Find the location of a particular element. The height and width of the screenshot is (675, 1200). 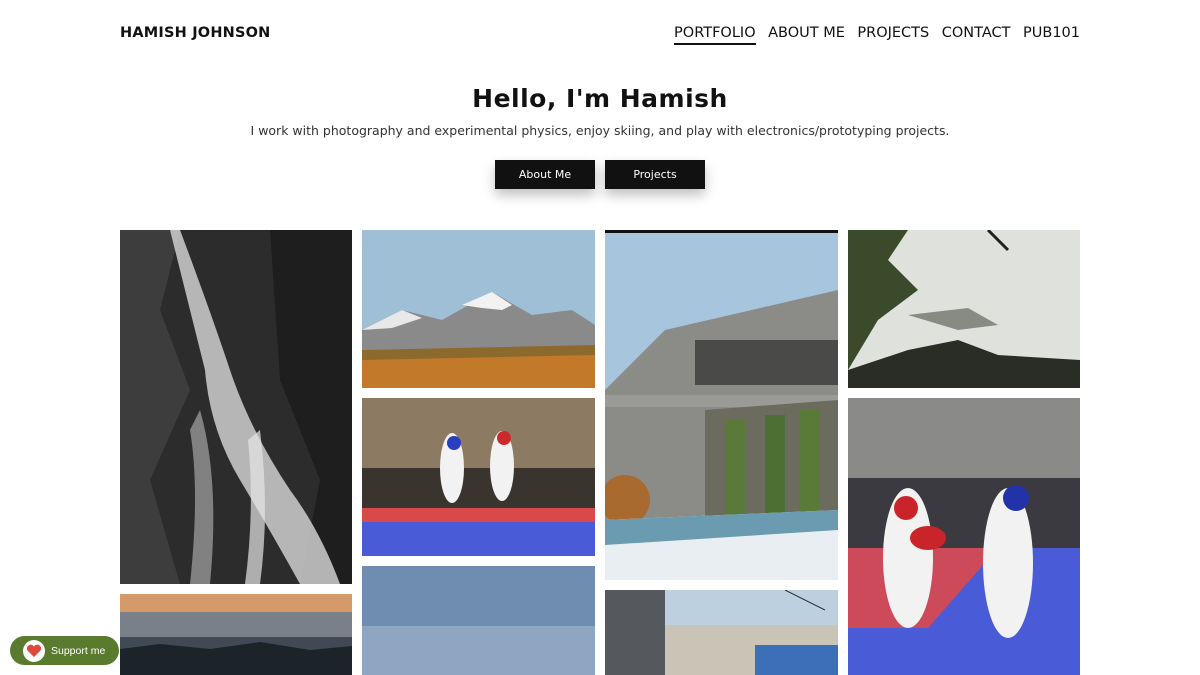

nav-about-me: ABOUT ME is located at coordinates (806, 35).